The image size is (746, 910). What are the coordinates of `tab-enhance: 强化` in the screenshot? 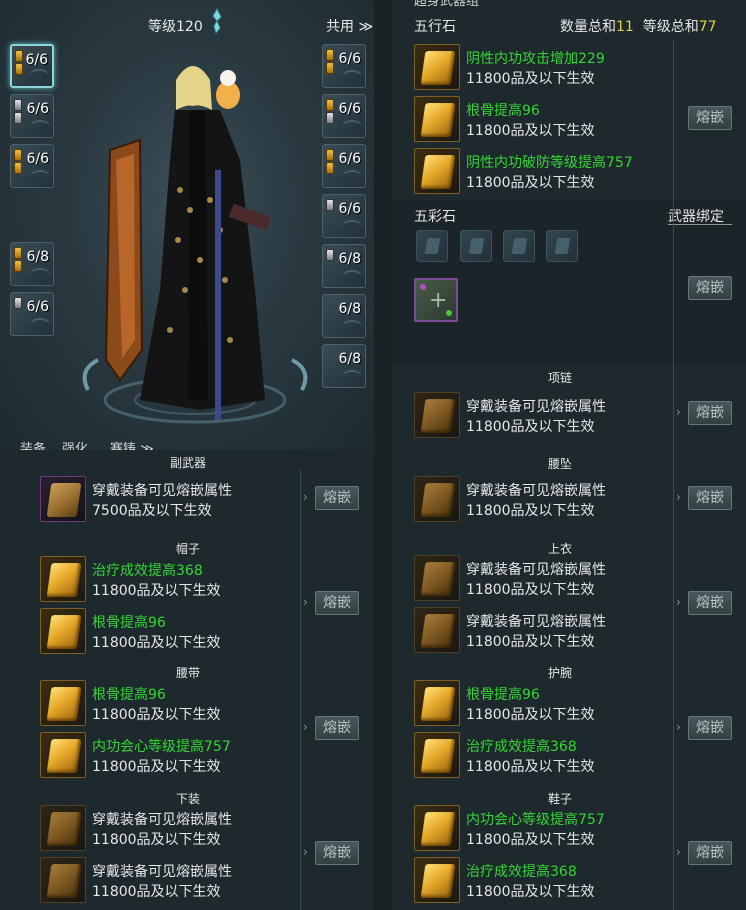 It's located at (75, 444).